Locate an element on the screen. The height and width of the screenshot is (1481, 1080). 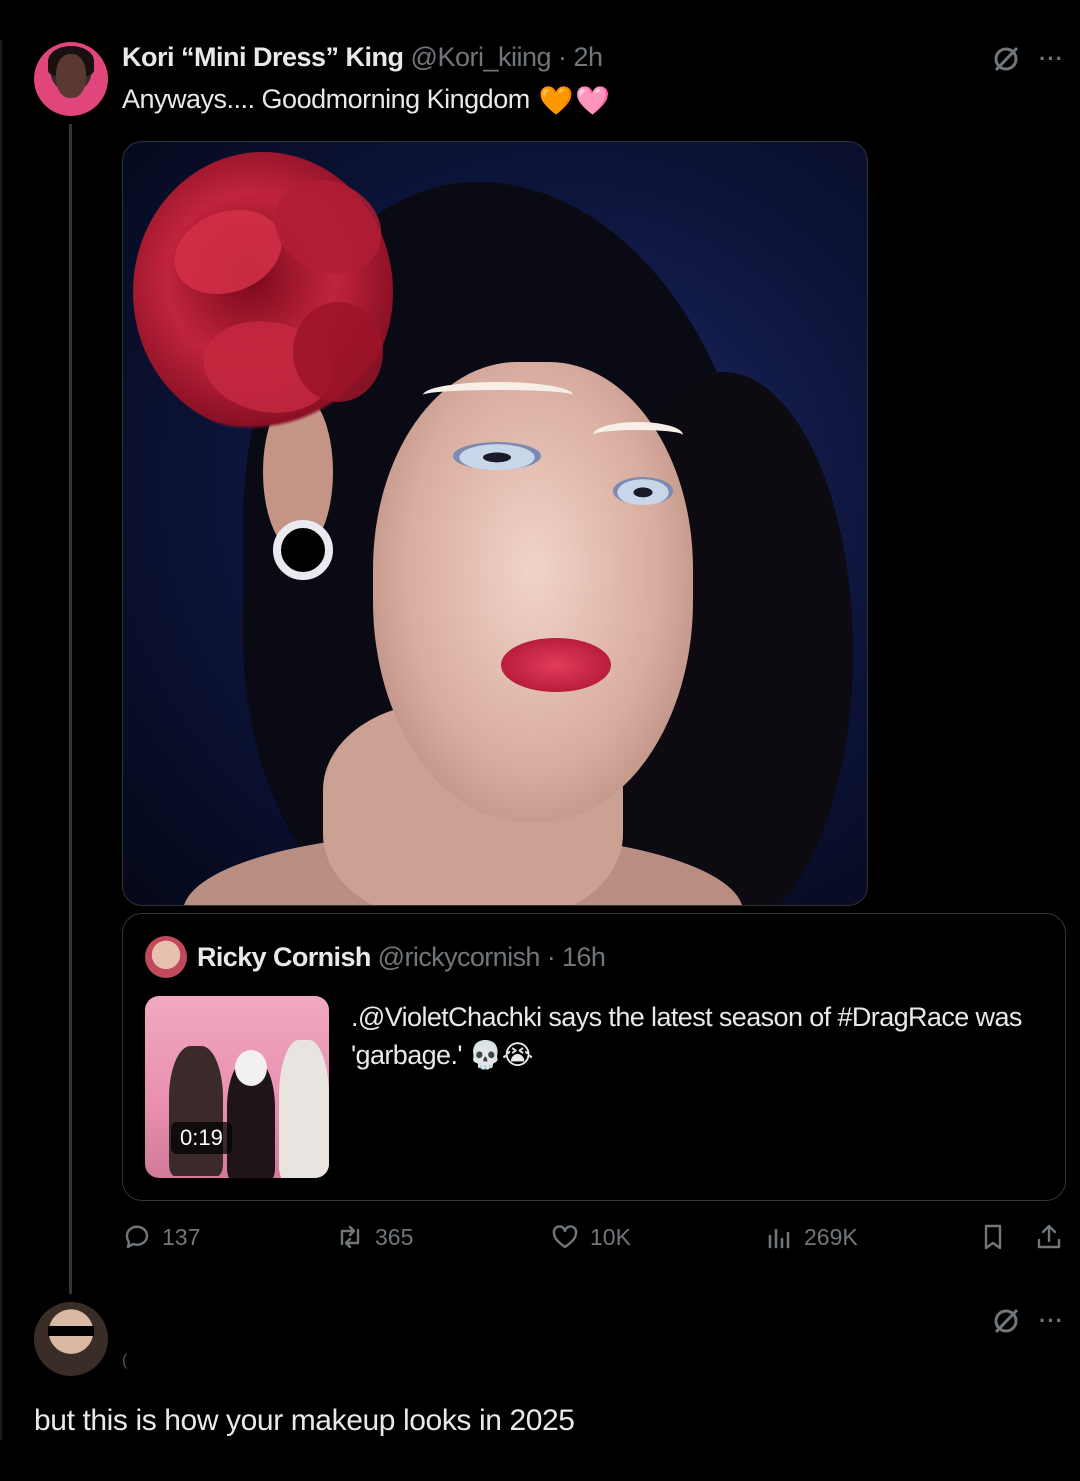
retweet-count: 365 is located at coordinates (394, 1236).